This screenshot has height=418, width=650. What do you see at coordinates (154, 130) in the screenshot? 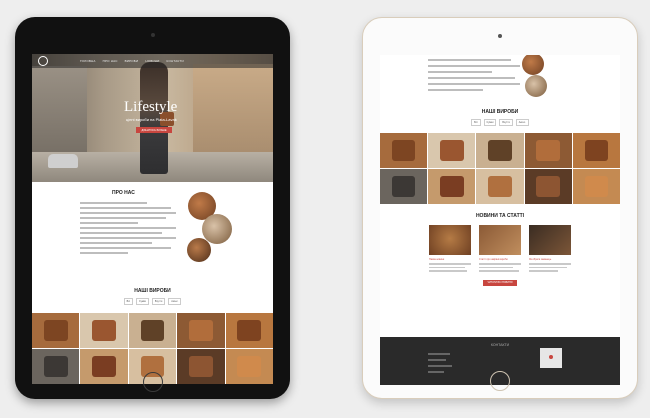
I see `hero-cta-button: ДІЗНАТИСЬ БІЛЬШЕ` at bounding box center [154, 130].